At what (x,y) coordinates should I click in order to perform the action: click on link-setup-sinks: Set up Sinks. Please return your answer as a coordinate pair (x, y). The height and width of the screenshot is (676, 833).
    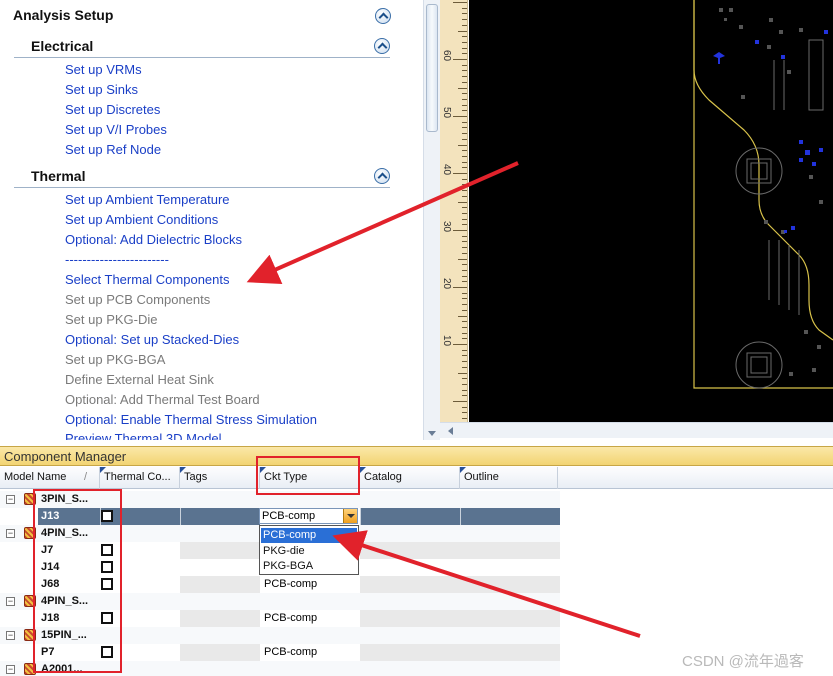
    Looking at the image, I should click on (101, 89).